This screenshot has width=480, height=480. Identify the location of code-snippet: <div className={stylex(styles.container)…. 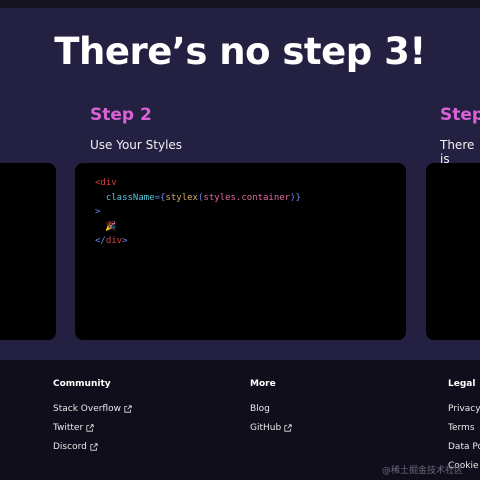
(198, 212).